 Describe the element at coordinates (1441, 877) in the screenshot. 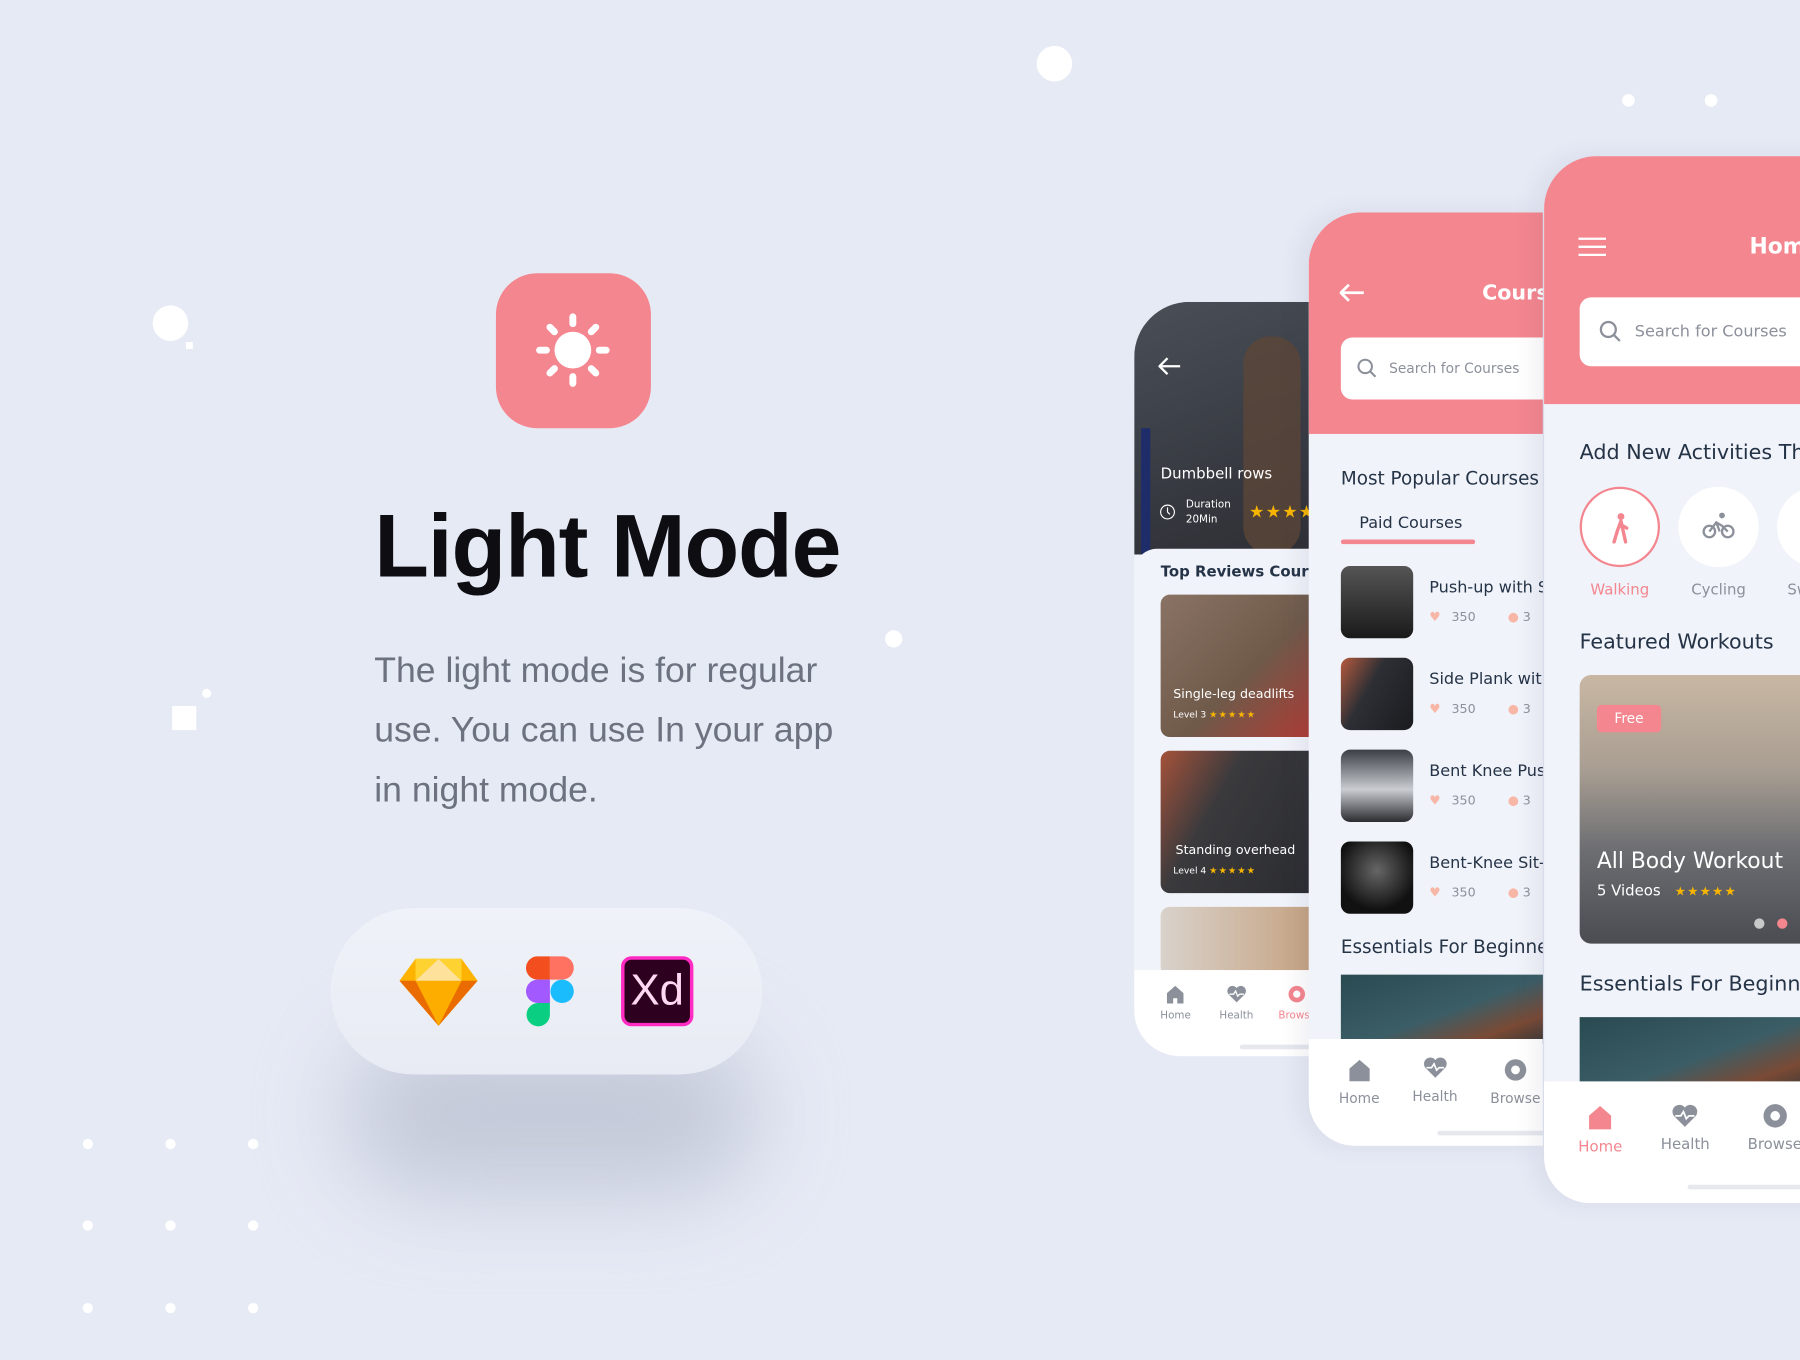

I see `course-item: Bent-Knee Sit- ♥ 350 ● 3` at that location.